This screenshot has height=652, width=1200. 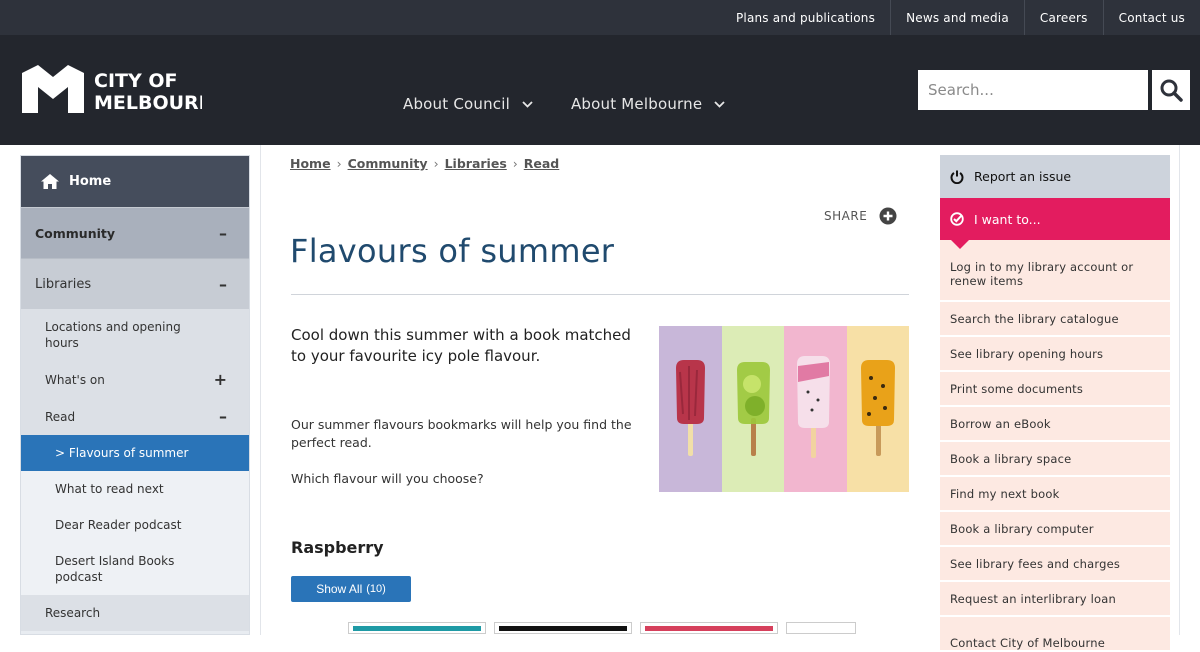 I want to click on report-issue-label: Report an issue, so click(x=1023, y=176).